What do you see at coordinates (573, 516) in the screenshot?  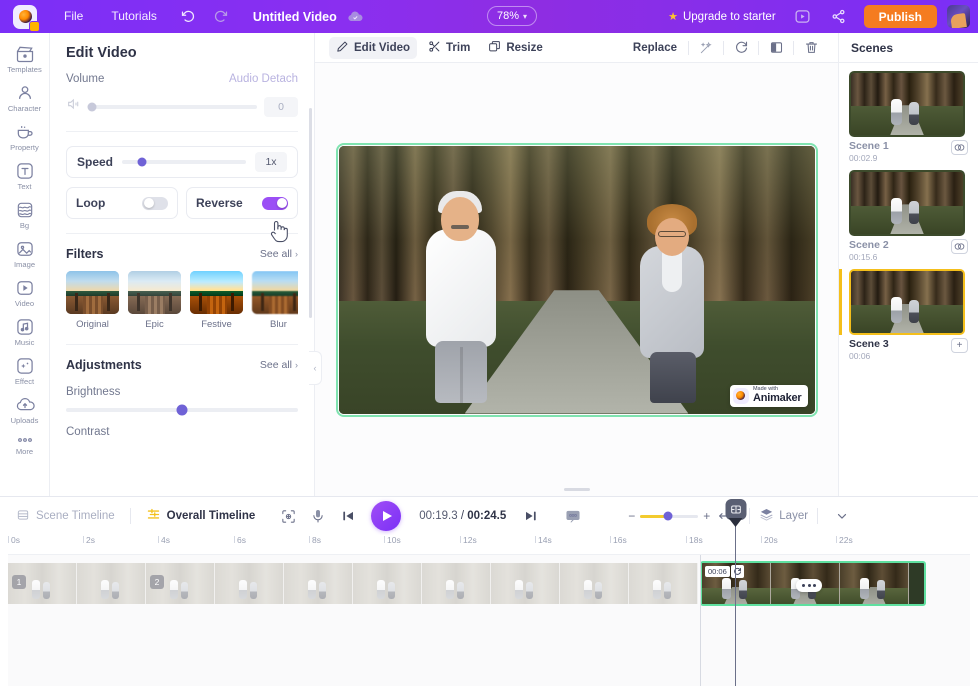 I see `caption-icon` at bounding box center [573, 516].